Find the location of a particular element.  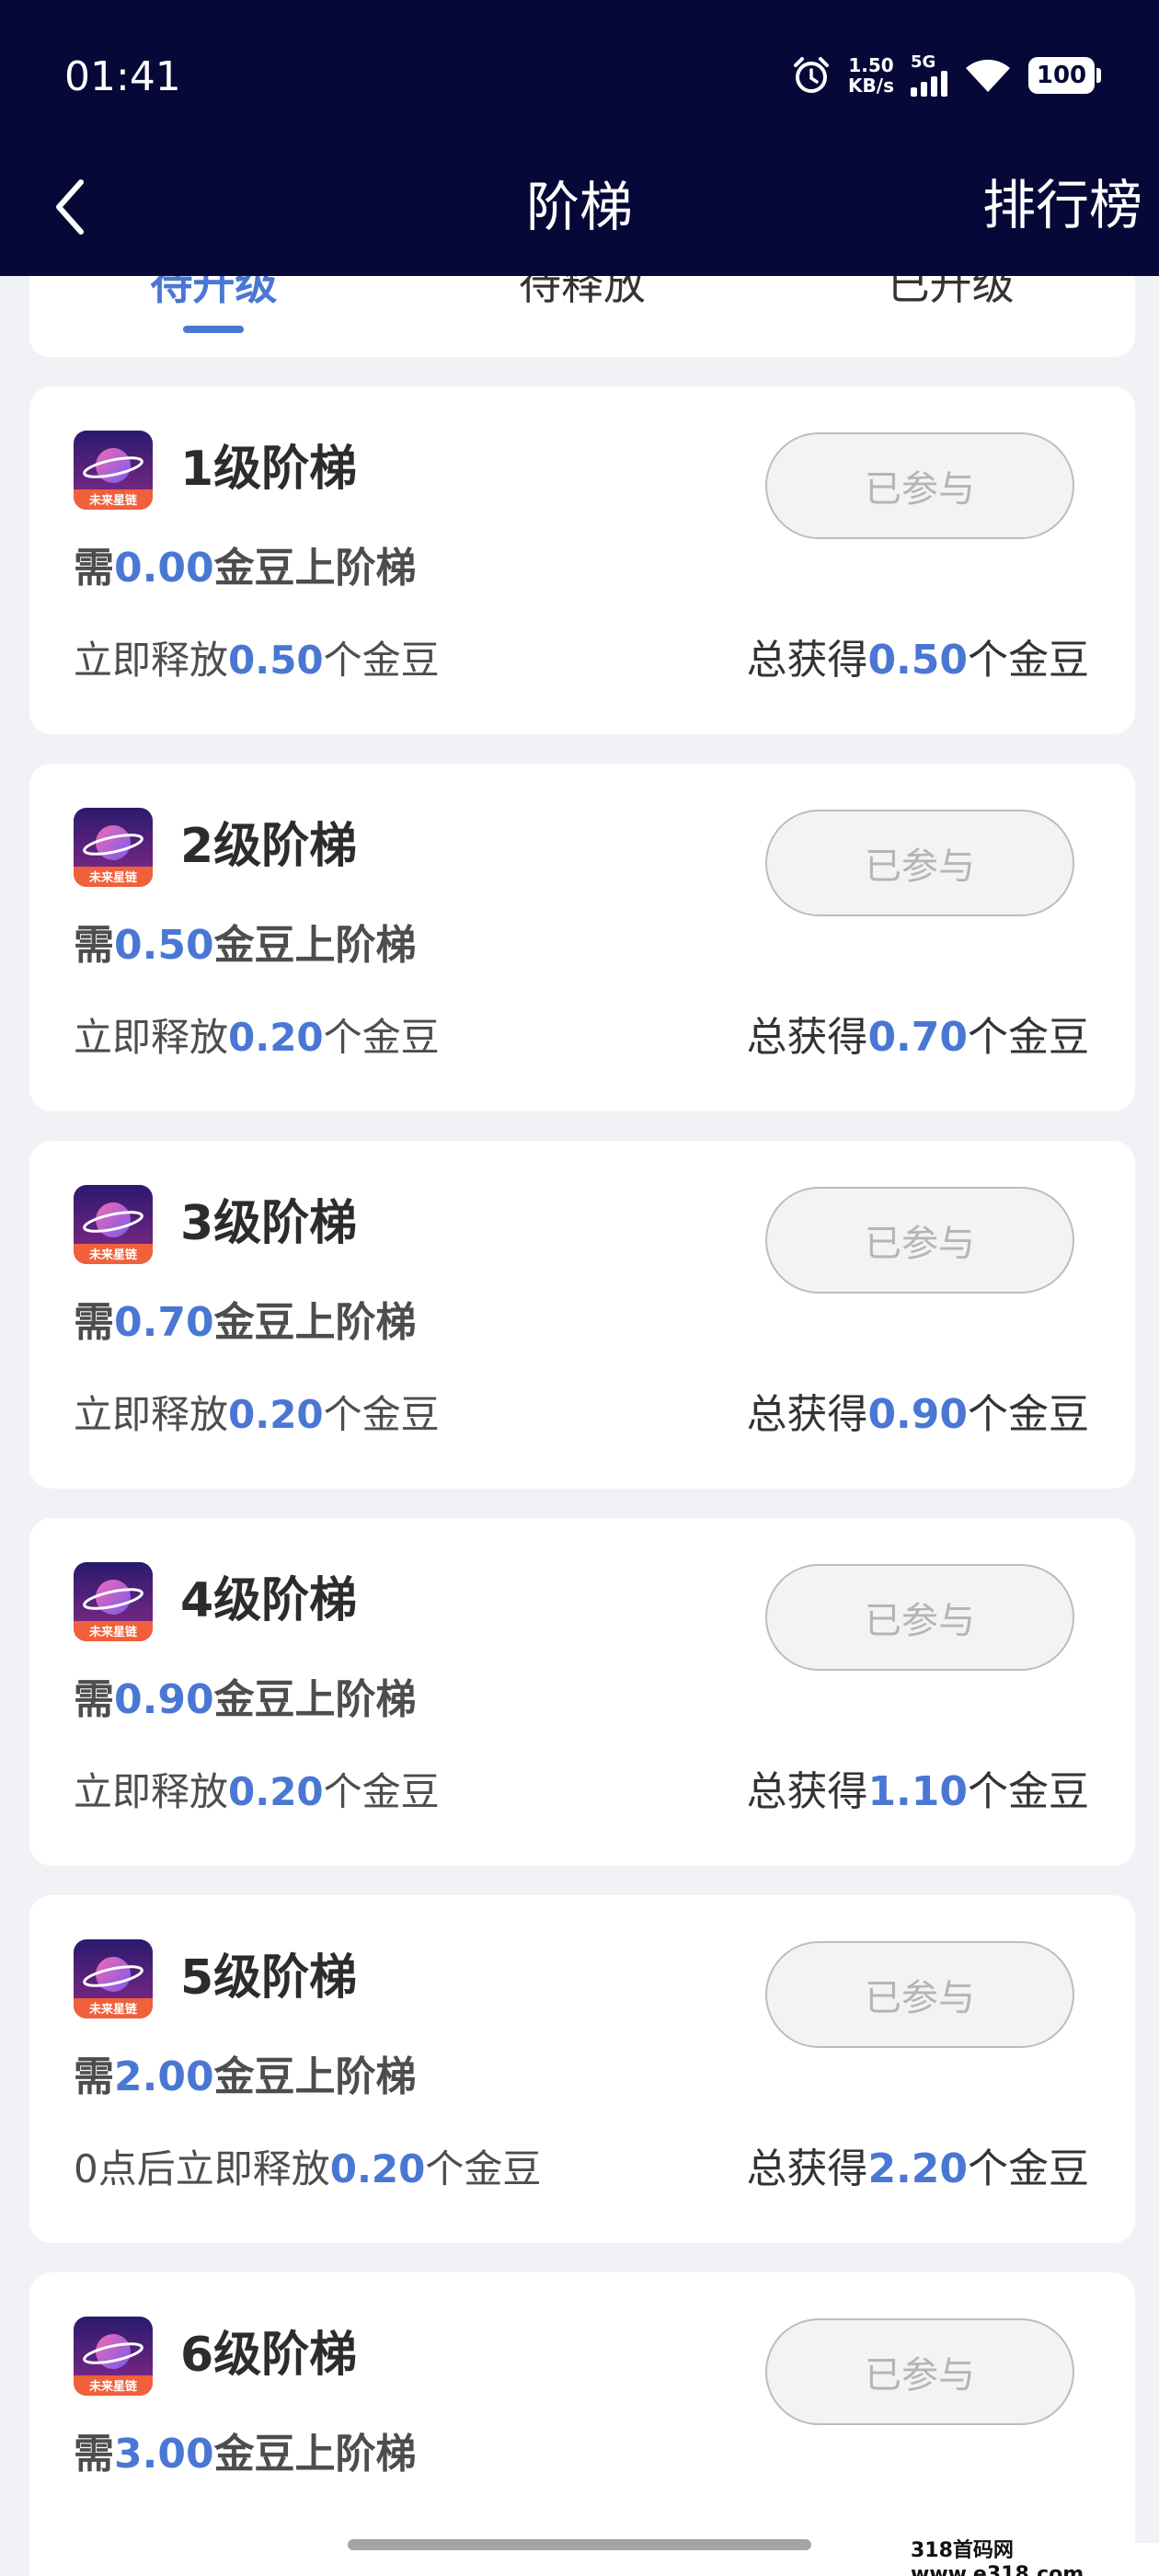

requirement-value: 2.00 is located at coordinates (164, 2076).